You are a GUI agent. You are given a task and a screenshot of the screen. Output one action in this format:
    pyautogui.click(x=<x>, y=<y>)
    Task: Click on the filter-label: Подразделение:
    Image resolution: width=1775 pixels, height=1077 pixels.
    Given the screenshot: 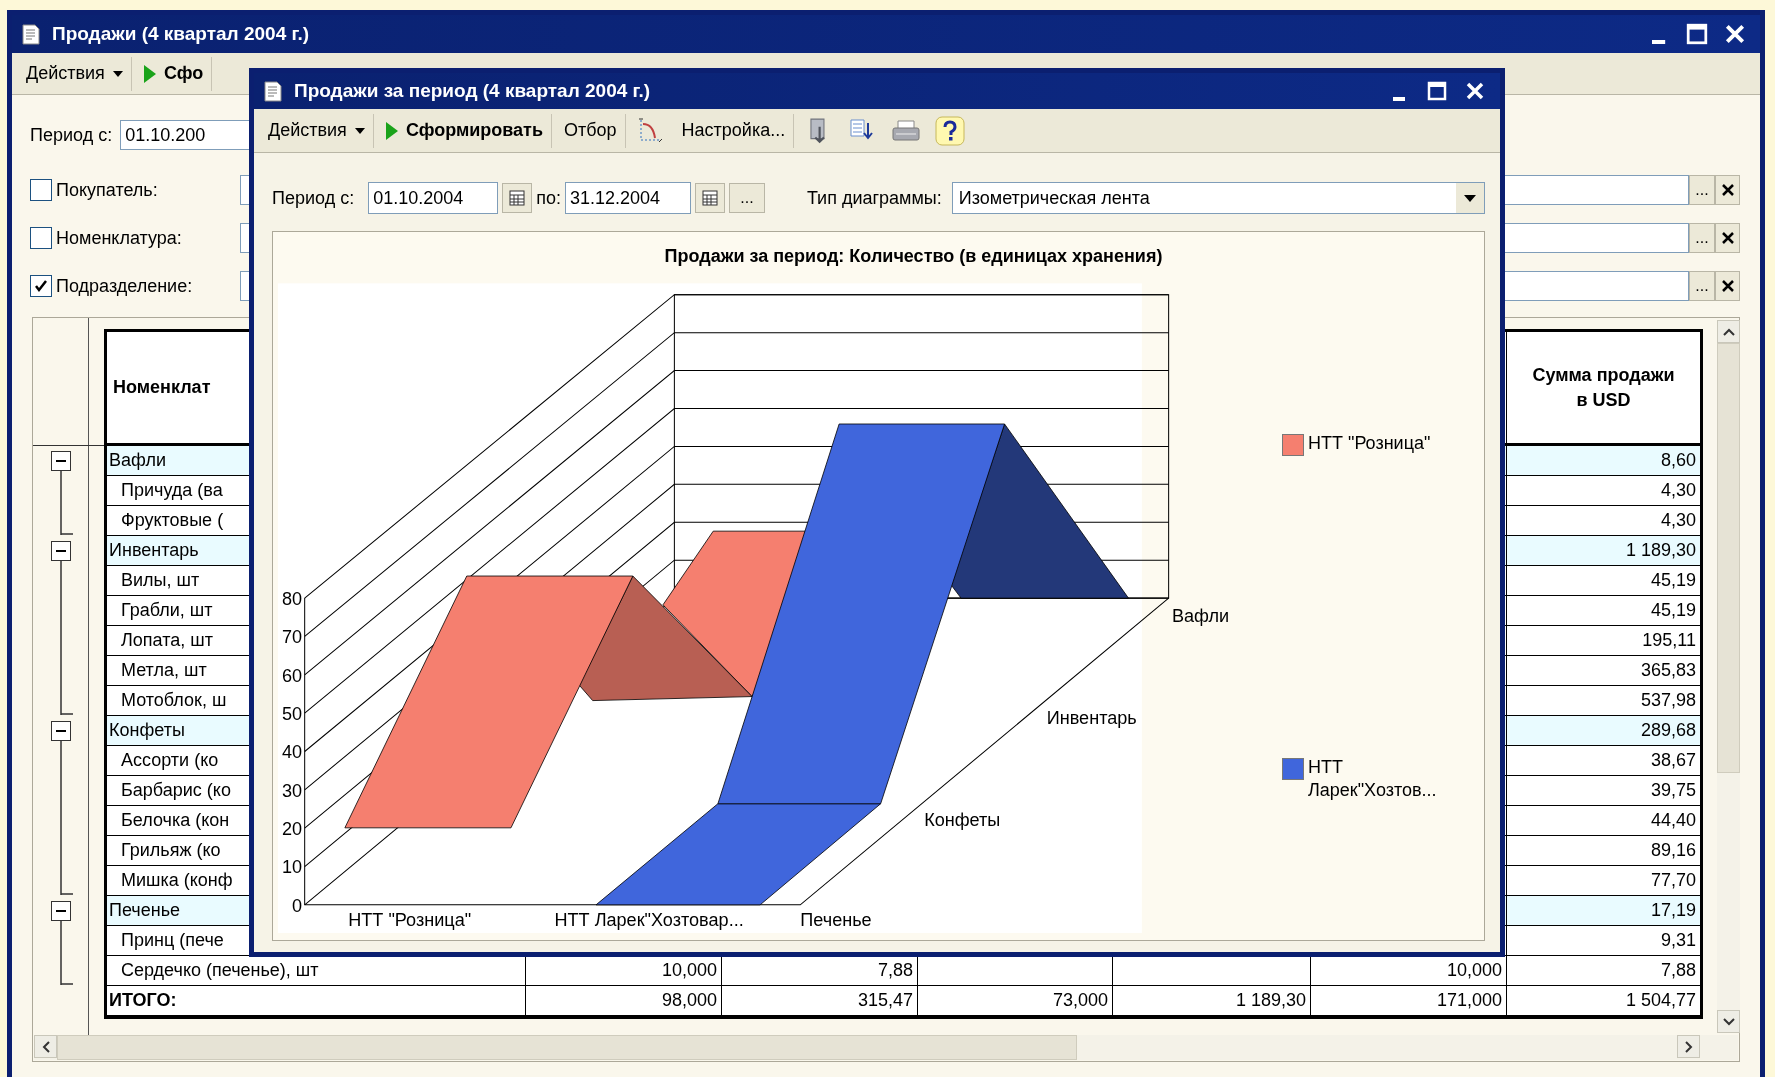 What is the action you would take?
    pyautogui.click(x=125, y=286)
    